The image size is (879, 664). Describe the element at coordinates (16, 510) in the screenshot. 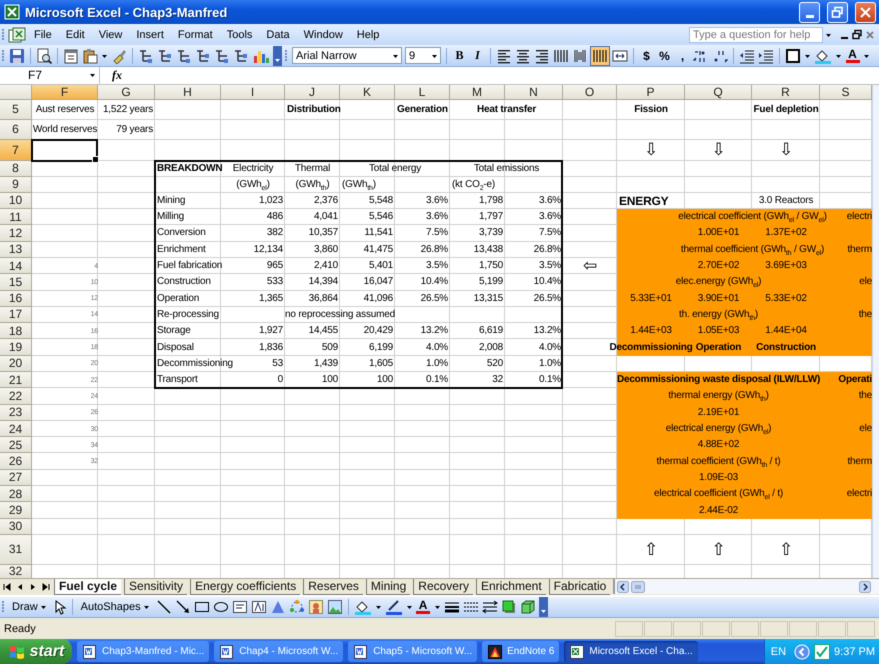

I see `row-header: 29` at that location.